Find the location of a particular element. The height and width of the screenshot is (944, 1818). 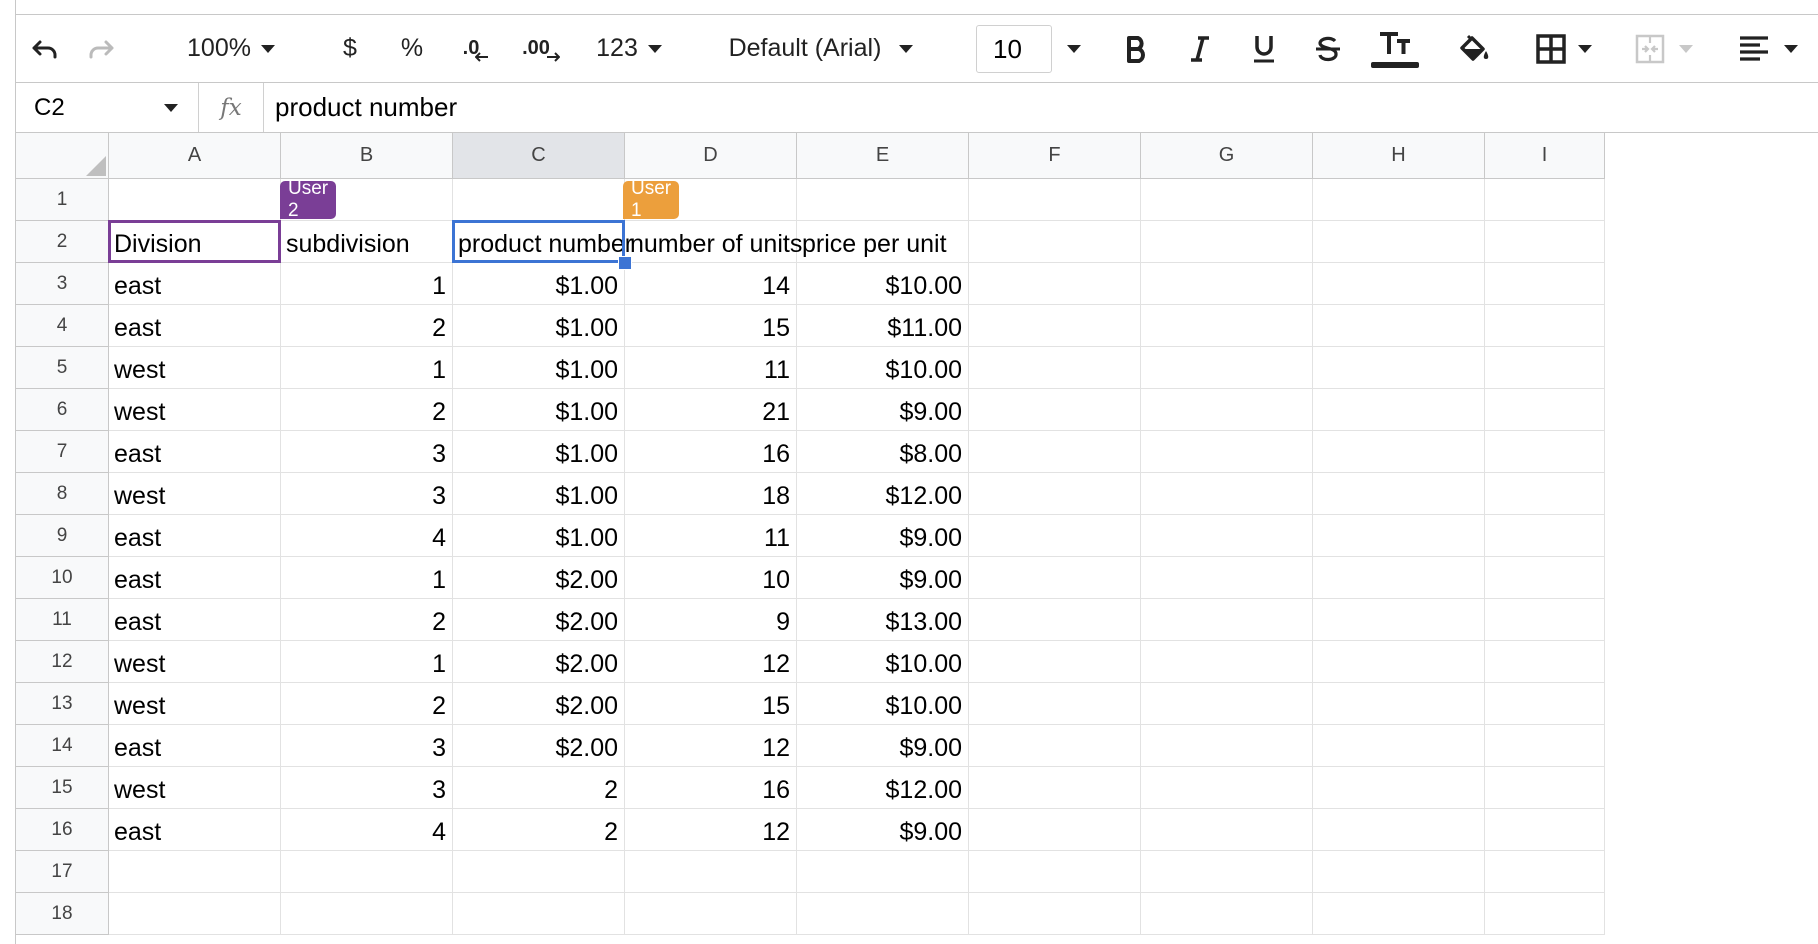

cell-G2 is located at coordinates (1227, 242).